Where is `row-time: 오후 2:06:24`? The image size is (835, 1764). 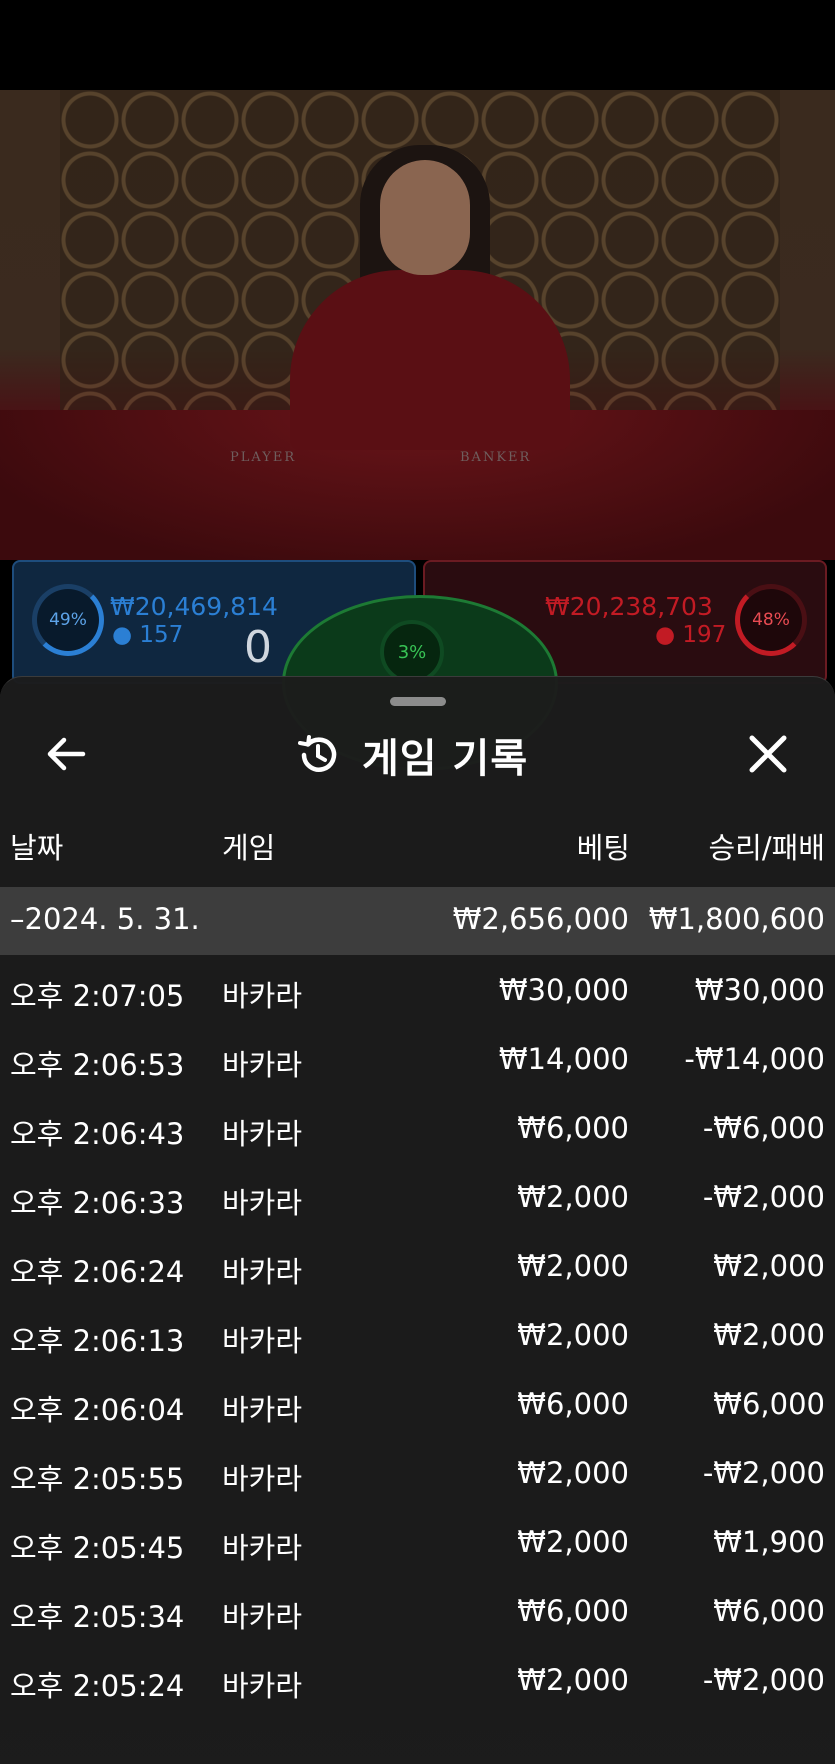 row-time: 오후 2:06:24 is located at coordinates (97, 1272).